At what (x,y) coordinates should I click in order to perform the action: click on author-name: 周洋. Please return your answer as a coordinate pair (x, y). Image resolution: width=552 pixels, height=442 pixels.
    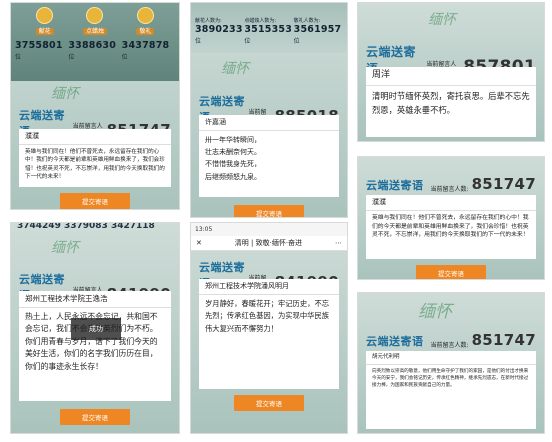
    Looking at the image, I should click on (451, 76).